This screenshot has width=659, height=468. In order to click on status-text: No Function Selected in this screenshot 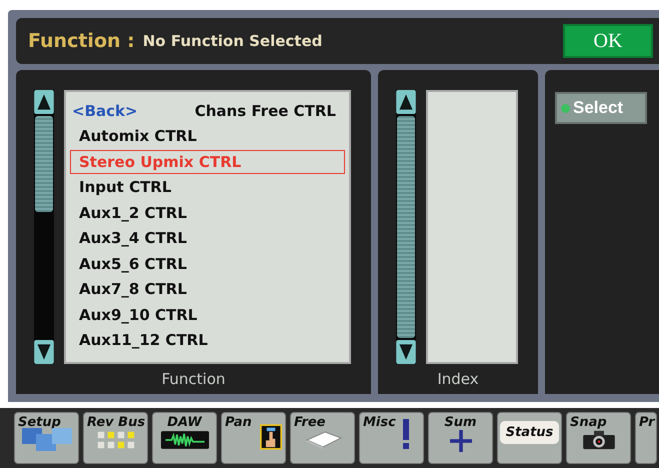, I will do `click(232, 41)`.